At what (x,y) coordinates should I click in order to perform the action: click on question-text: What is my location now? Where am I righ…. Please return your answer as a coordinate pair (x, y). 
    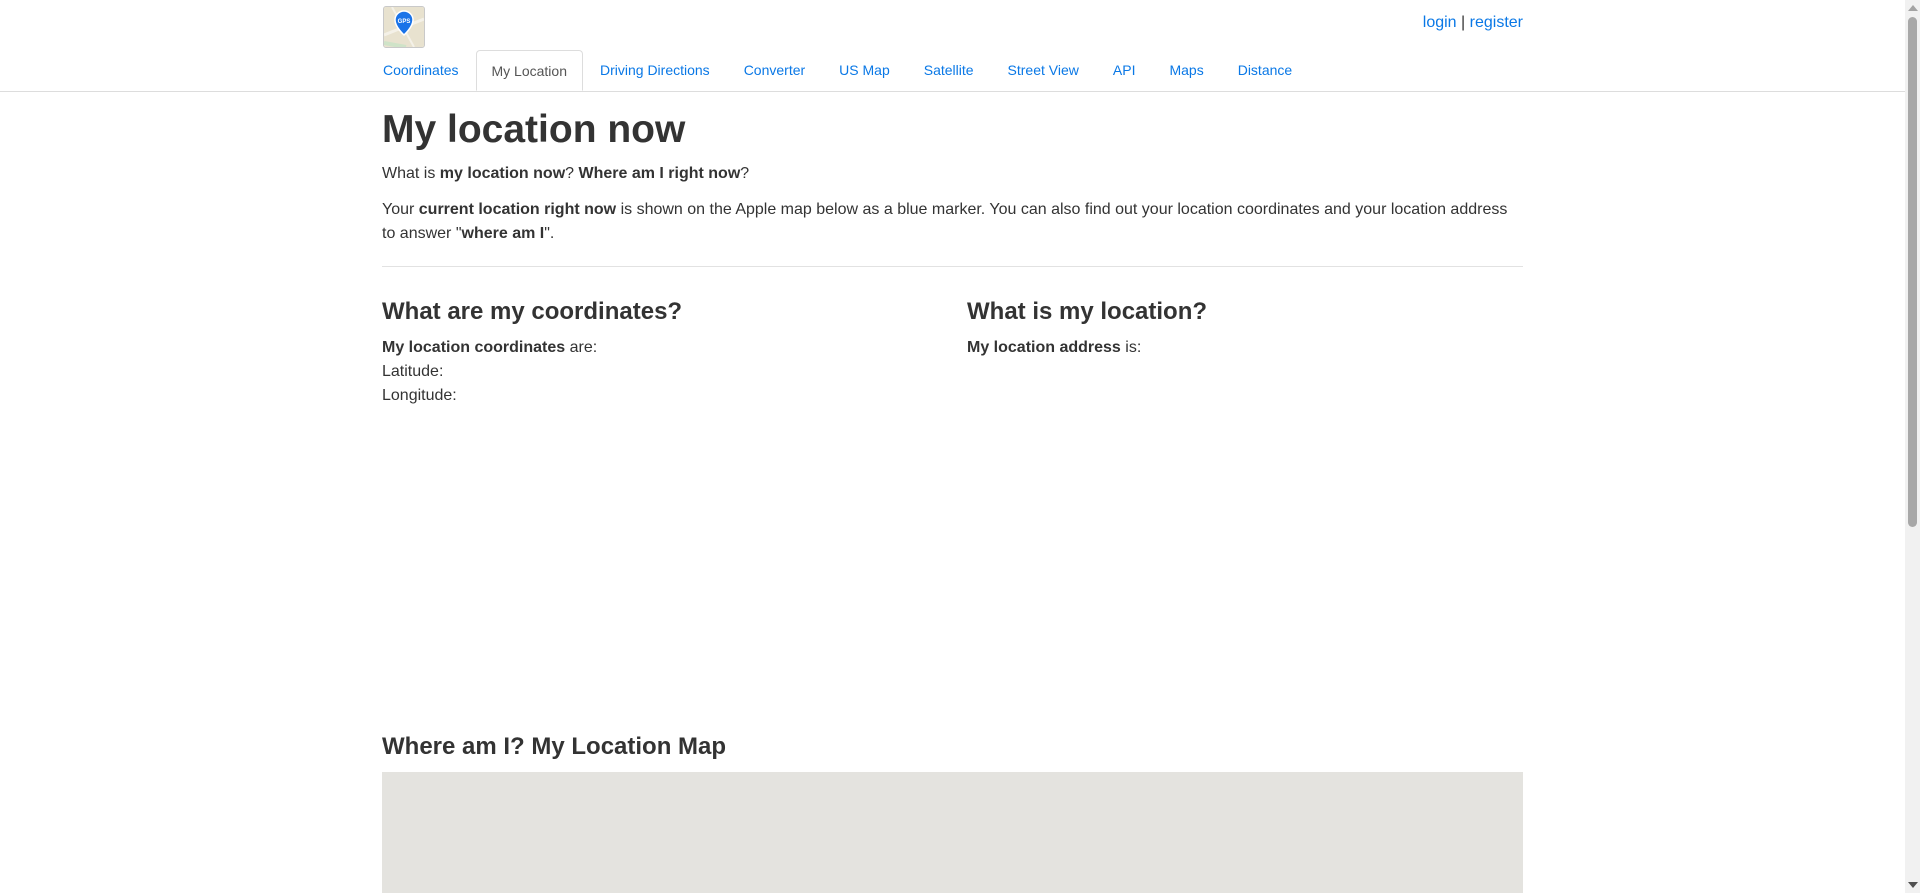
    Looking at the image, I should click on (565, 174).